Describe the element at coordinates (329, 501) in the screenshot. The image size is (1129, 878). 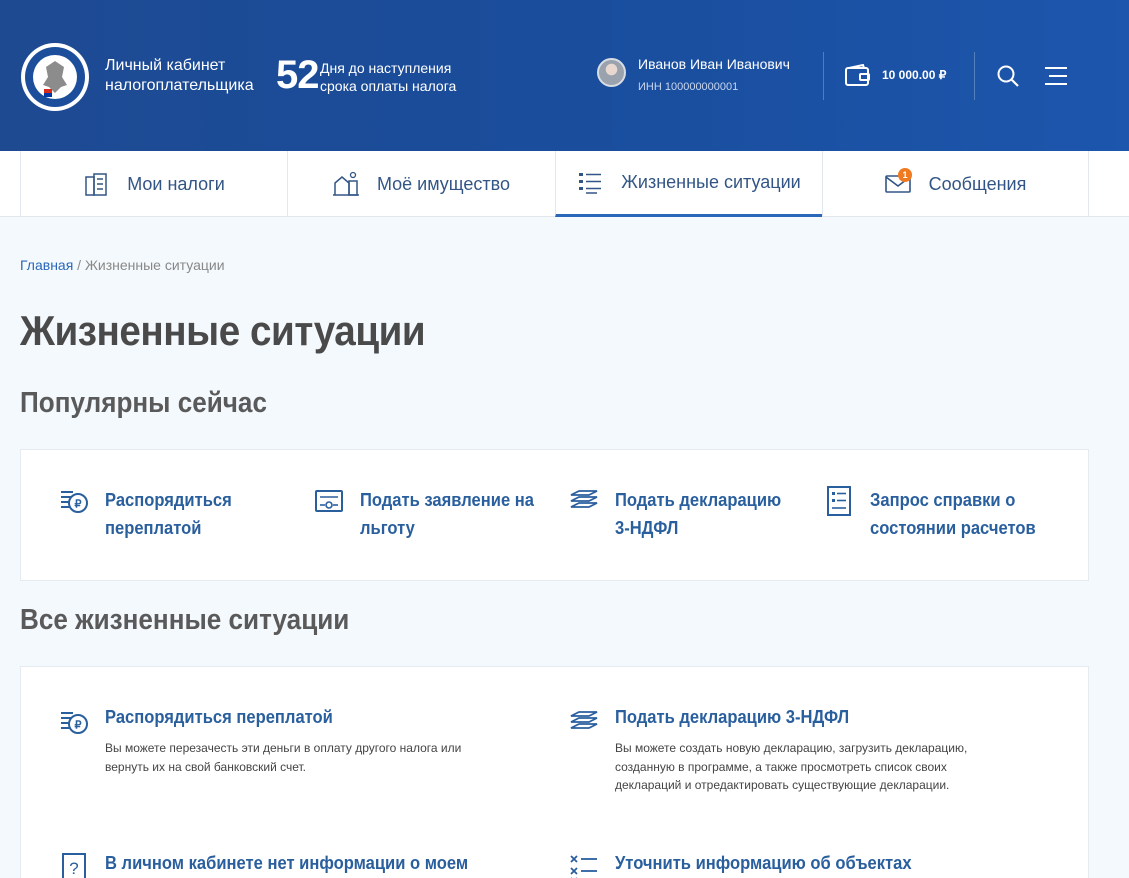
I see `benefit-card-icon` at that location.